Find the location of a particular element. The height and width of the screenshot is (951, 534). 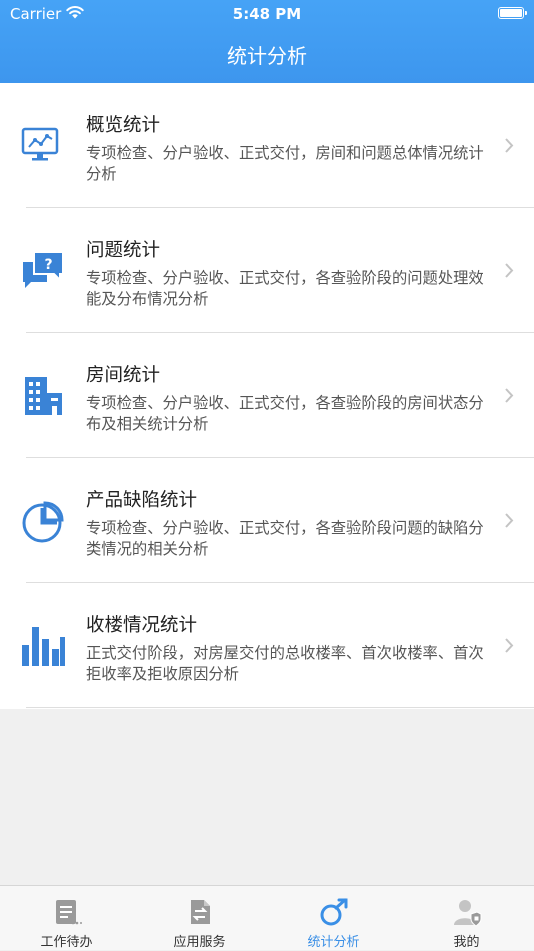

battery-icon is located at coordinates (512, 13).